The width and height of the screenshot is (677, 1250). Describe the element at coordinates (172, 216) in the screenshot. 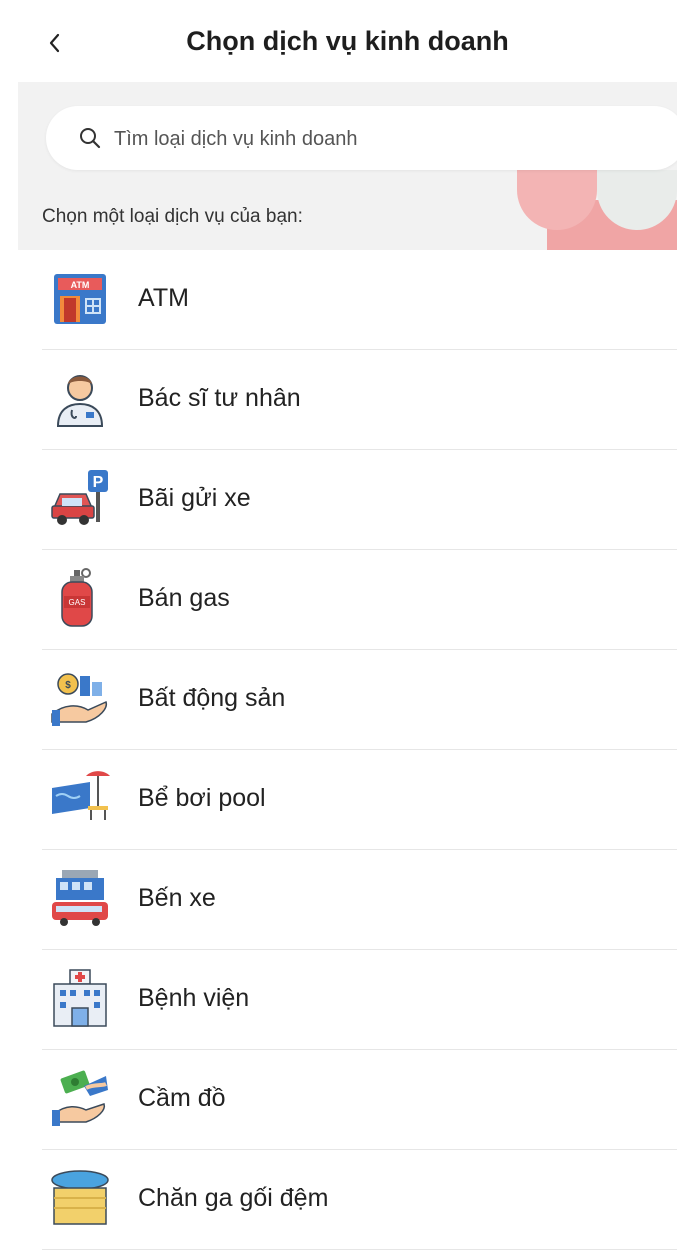

I see `choose-service-label: Chọn một loại dịch vụ của bạn:` at that location.